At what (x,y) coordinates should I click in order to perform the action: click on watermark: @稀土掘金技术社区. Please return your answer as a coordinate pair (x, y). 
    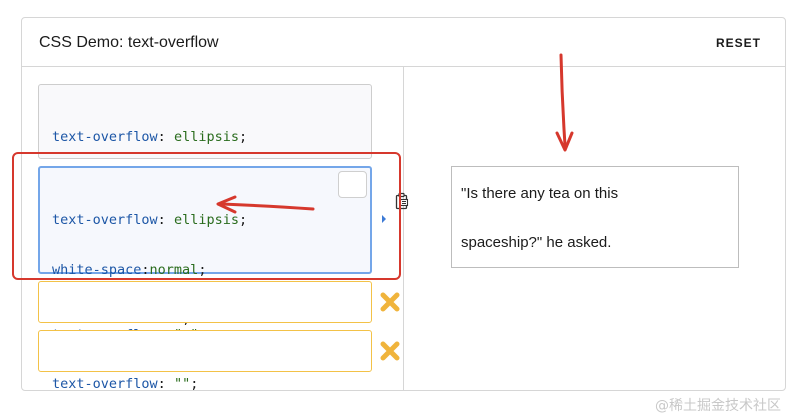
    Looking at the image, I should click on (718, 406).